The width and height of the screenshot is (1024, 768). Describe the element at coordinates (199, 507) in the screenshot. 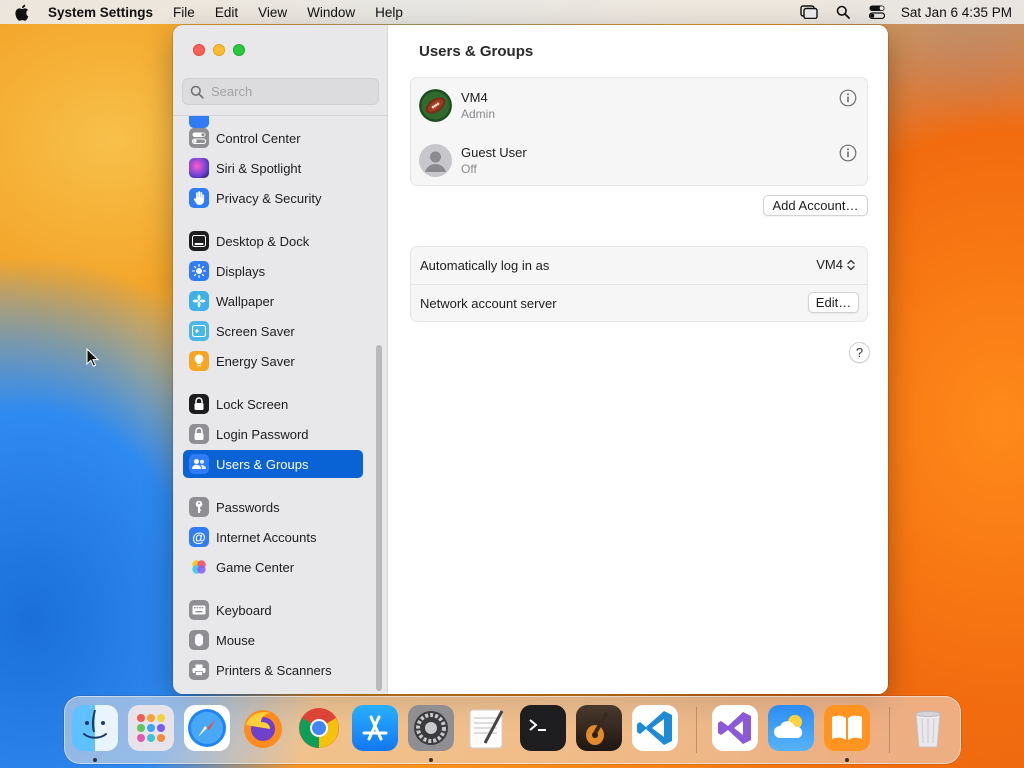

I see `key-icon` at that location.